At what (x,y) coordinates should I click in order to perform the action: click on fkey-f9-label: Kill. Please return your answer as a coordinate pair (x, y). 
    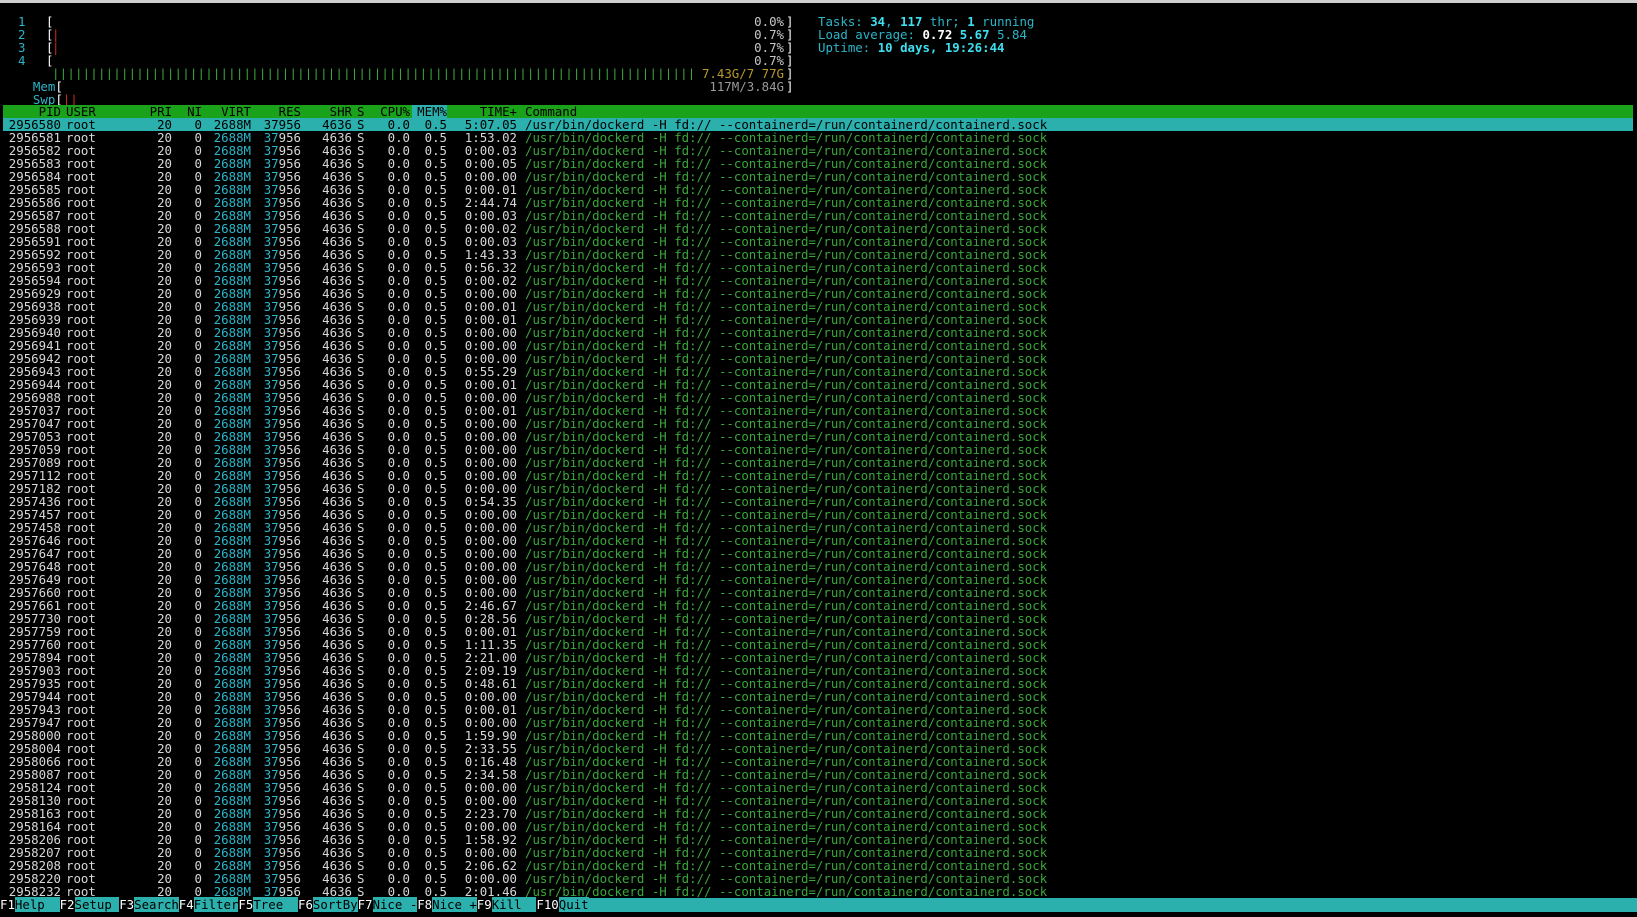
    Looking at the image, I should click on (514, 904).